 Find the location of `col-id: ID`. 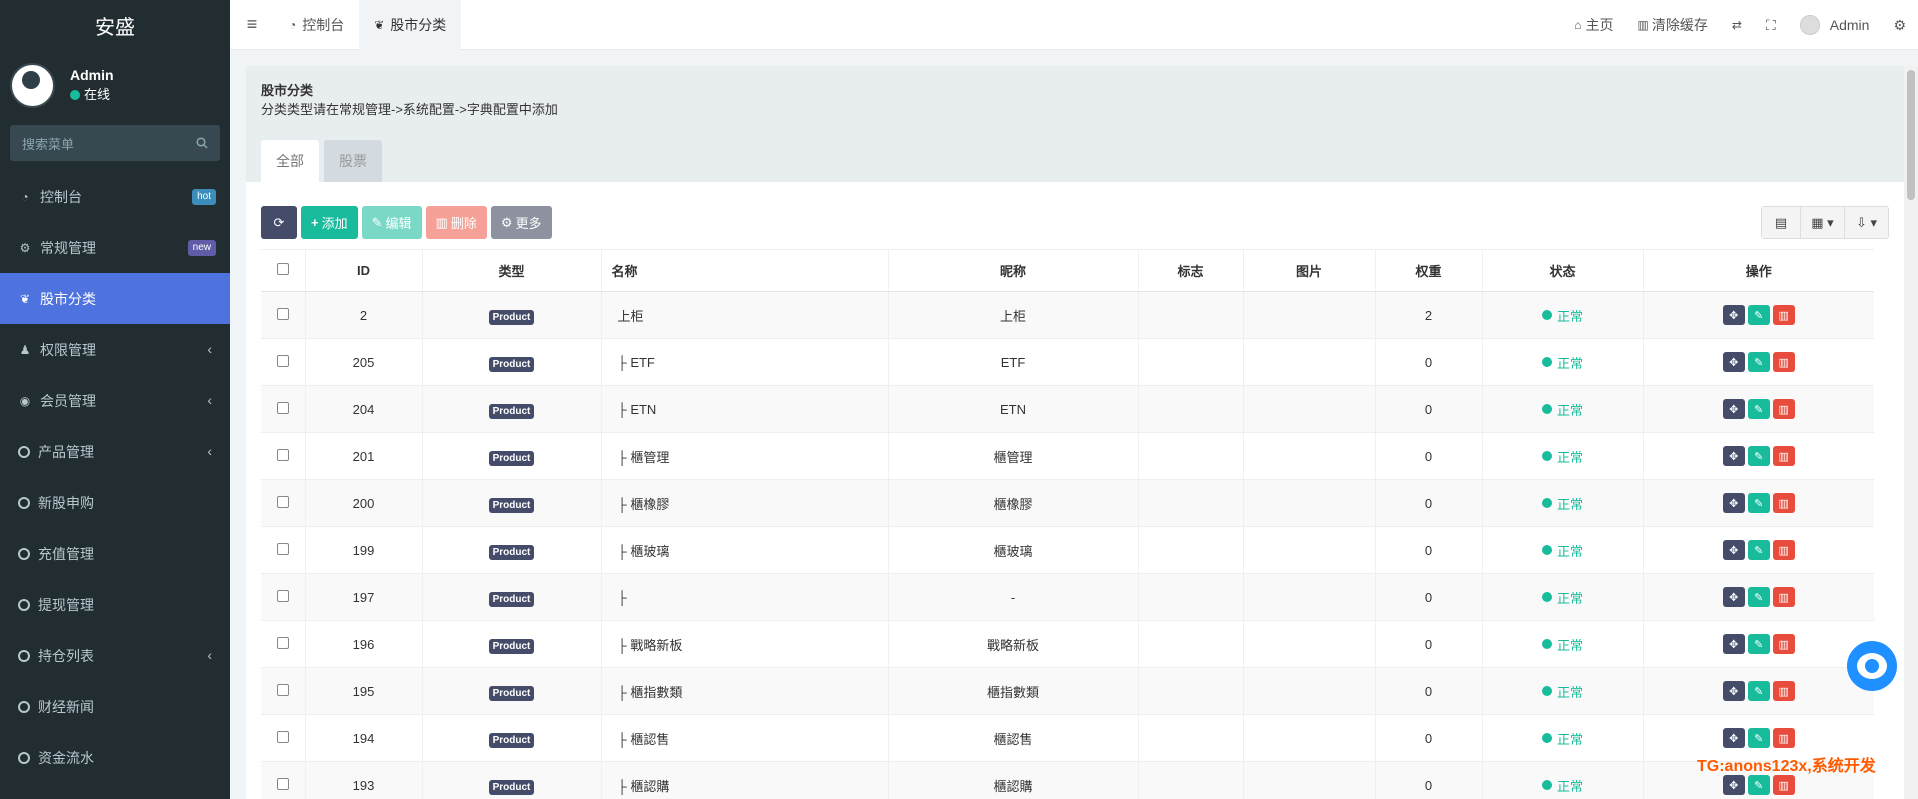

col-id: ID is located at coordinates (363, 270).